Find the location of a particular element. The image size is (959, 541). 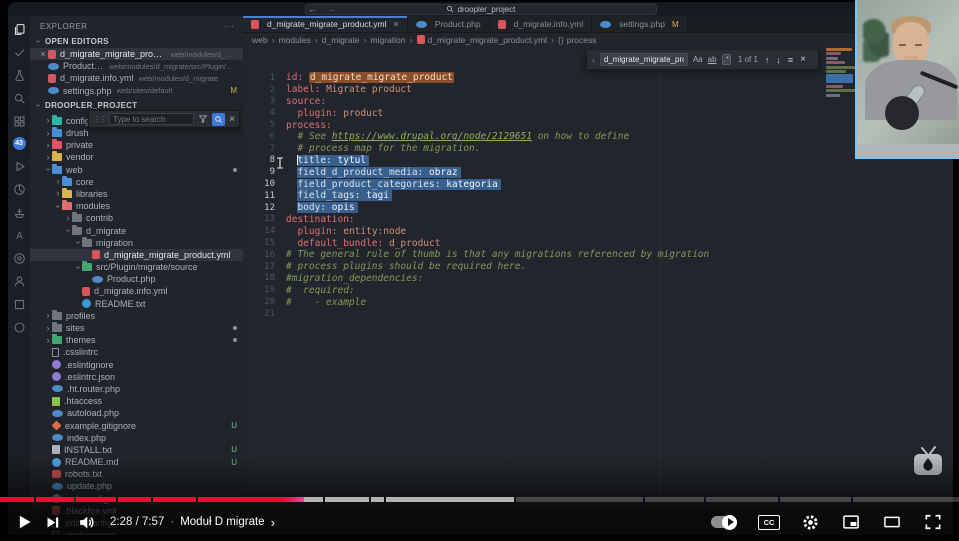

files-icon is located at coordinates (19, 29).